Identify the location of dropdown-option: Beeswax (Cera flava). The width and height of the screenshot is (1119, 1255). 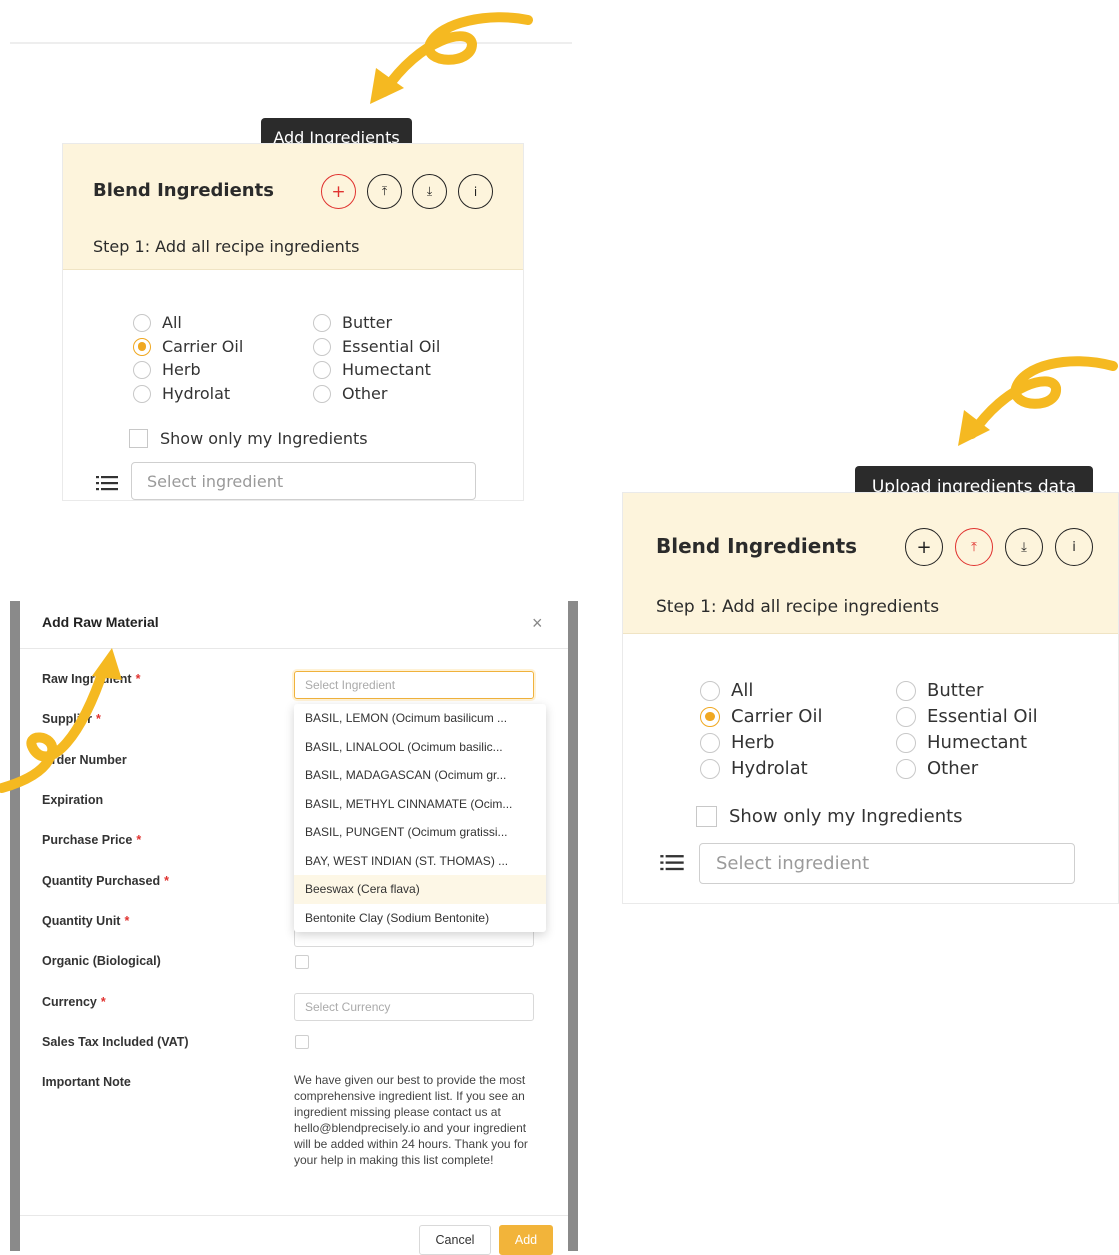
(420, 889).